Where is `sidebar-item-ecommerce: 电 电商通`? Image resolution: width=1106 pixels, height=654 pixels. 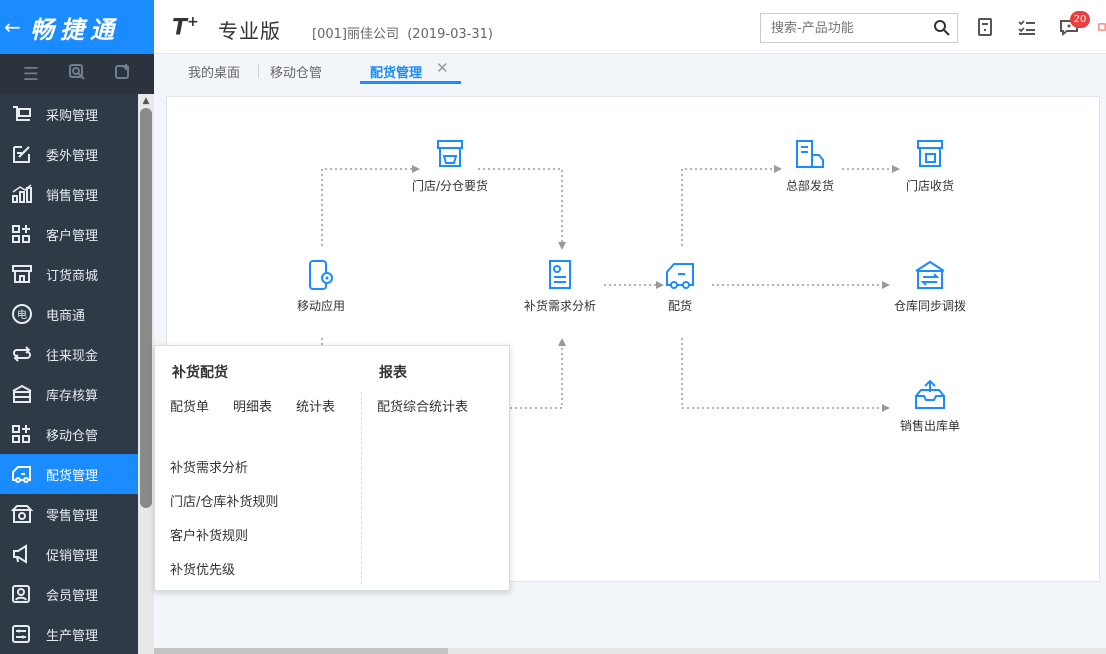 sidebar-item-ecommerce: 电 电商通 is located at coordinates (69, 314).